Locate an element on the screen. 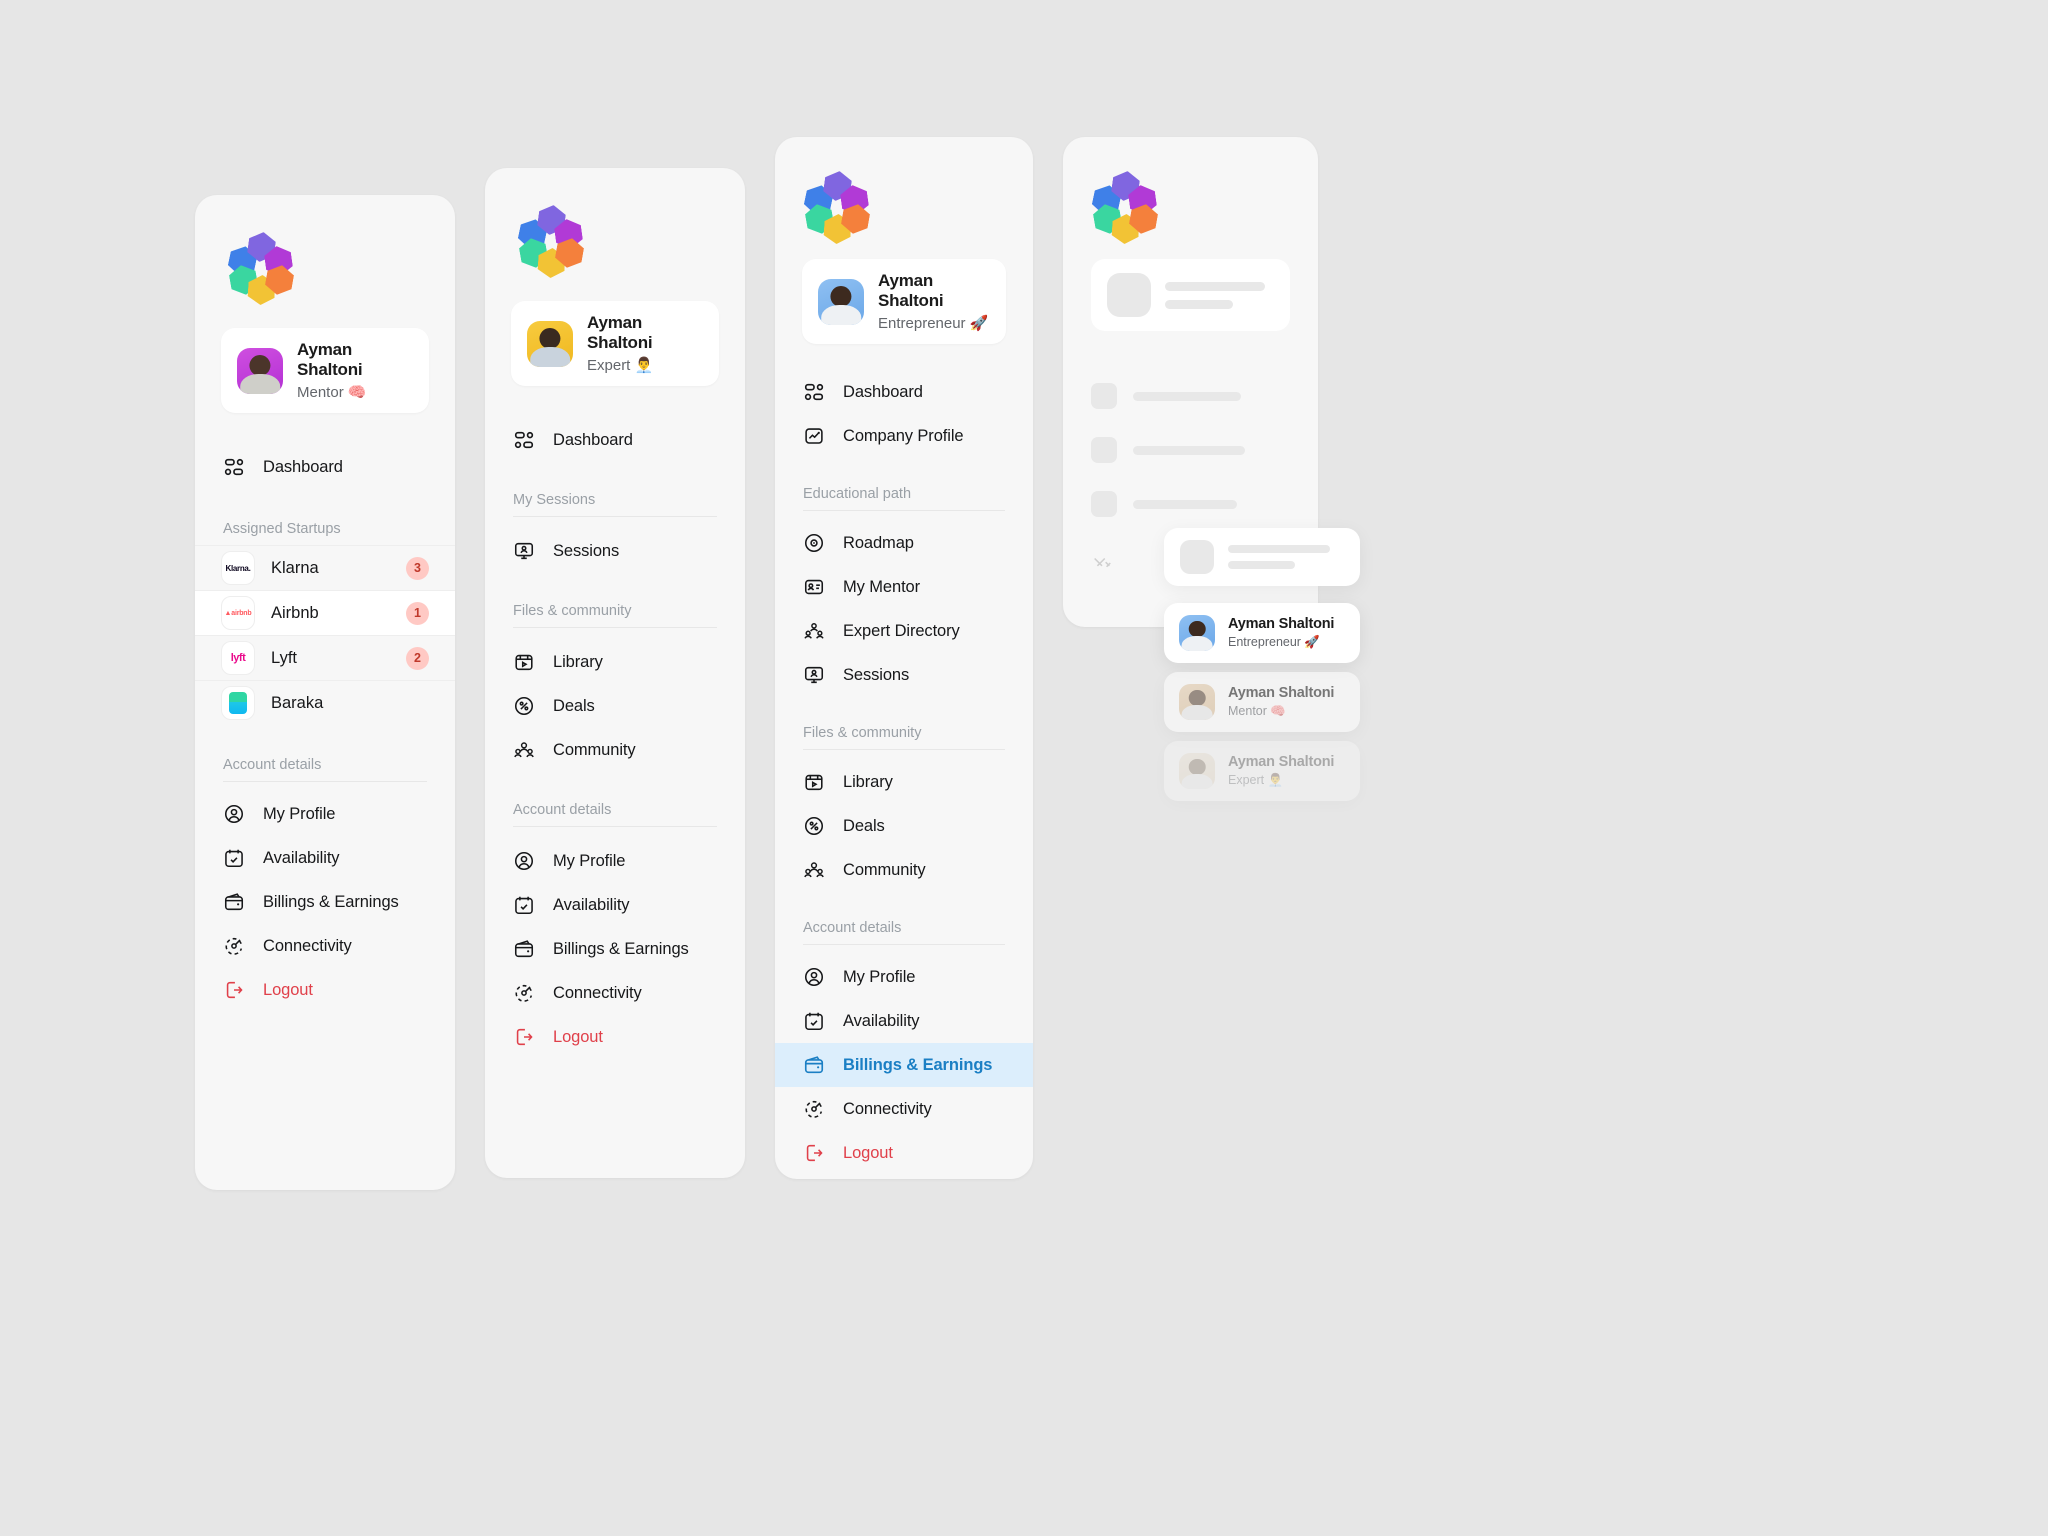 The image size is (2048, 1536). company-profile-icon is located at coordinates (814, 436).